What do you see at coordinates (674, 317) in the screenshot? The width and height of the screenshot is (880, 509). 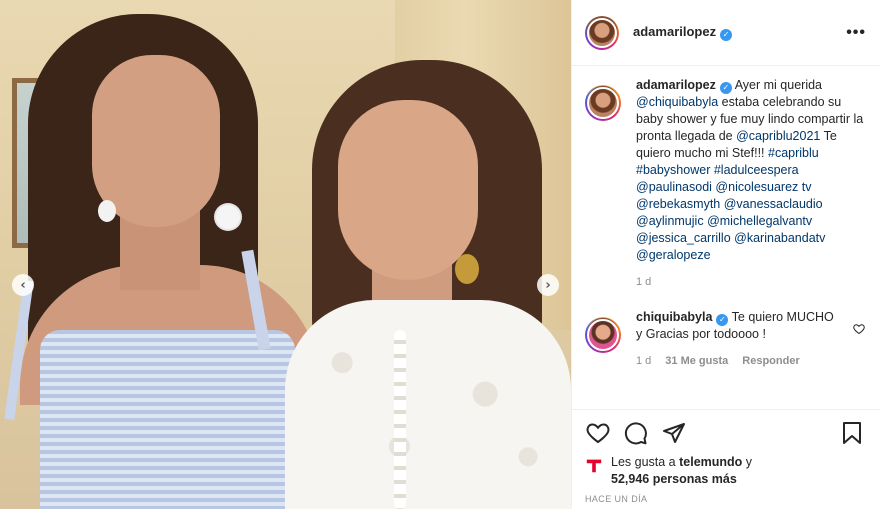 I see `commenter-username: chiquibabyla` at bounding box center [674, 317].